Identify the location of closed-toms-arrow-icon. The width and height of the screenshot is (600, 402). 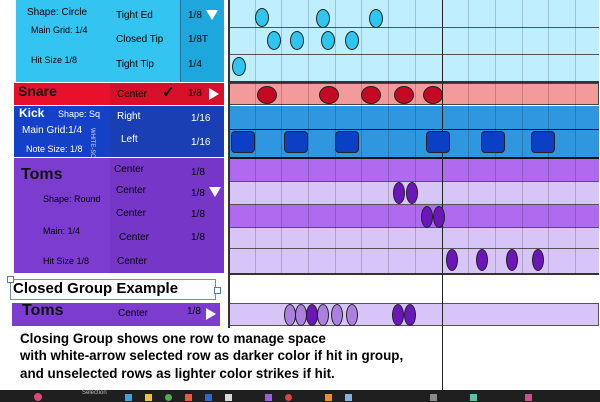
(211, 314).